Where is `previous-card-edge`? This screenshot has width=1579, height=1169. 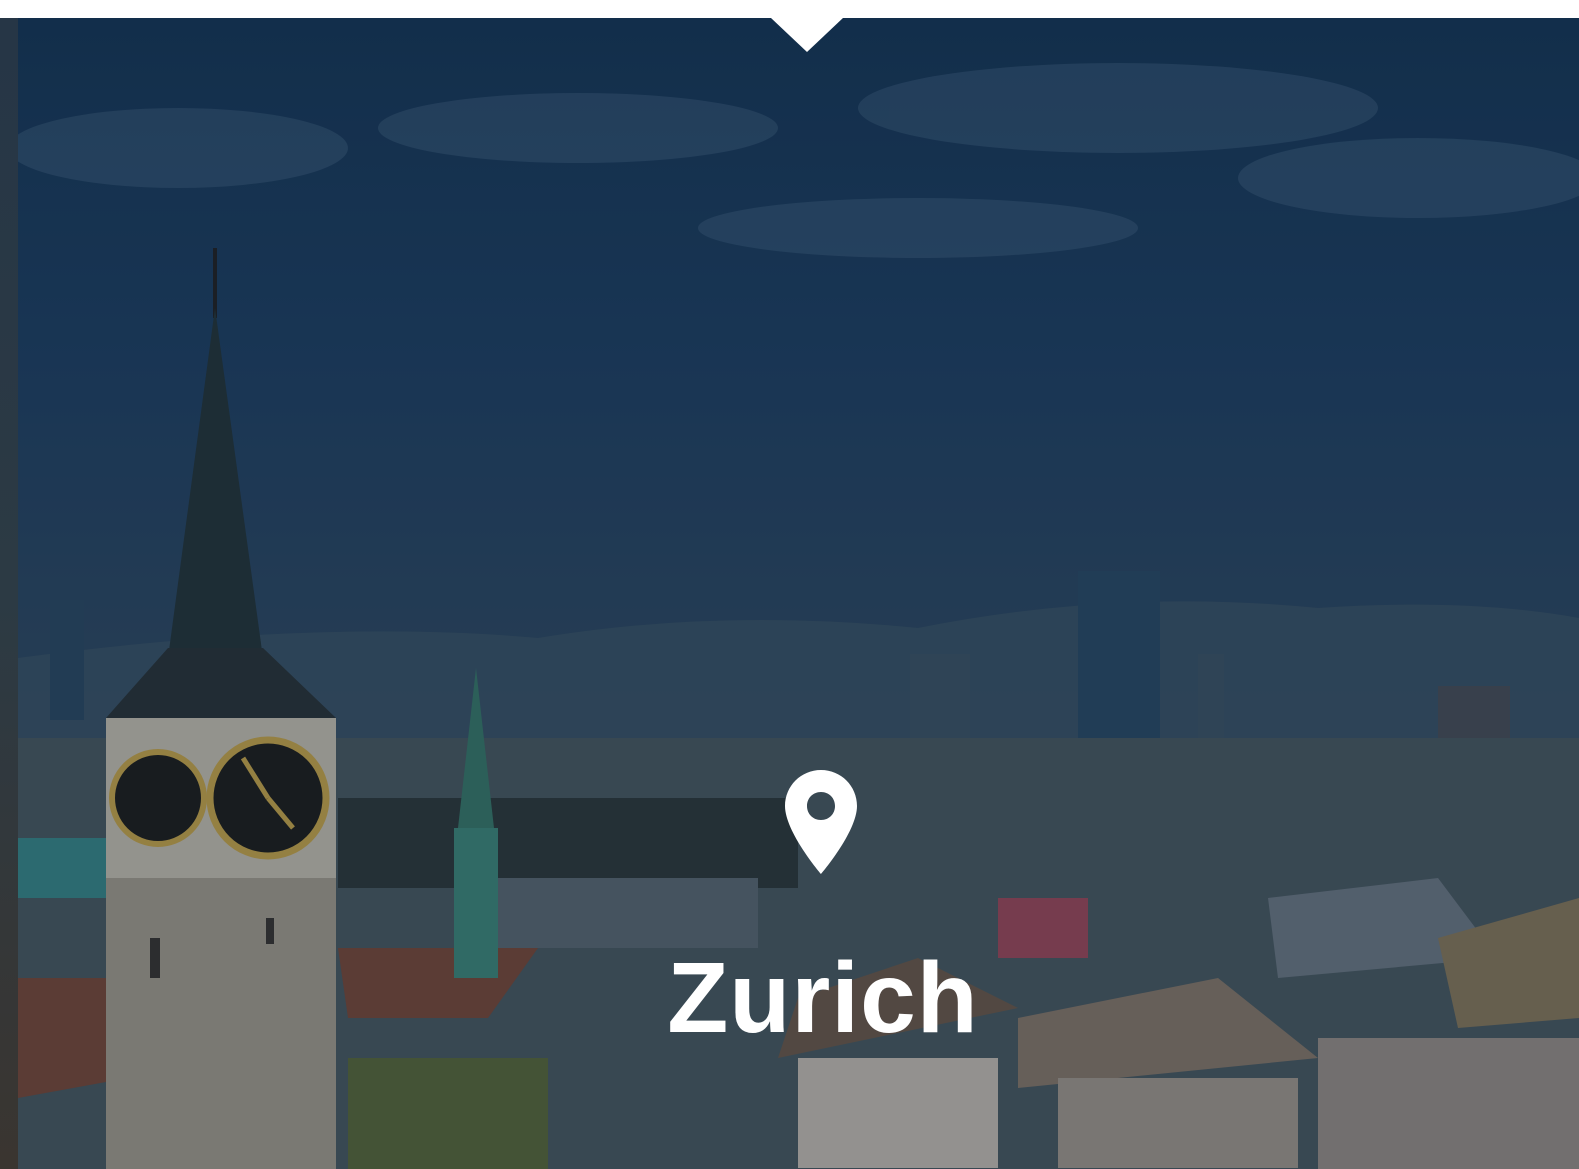
previous-card-edge is located at coordinates (9, 593).